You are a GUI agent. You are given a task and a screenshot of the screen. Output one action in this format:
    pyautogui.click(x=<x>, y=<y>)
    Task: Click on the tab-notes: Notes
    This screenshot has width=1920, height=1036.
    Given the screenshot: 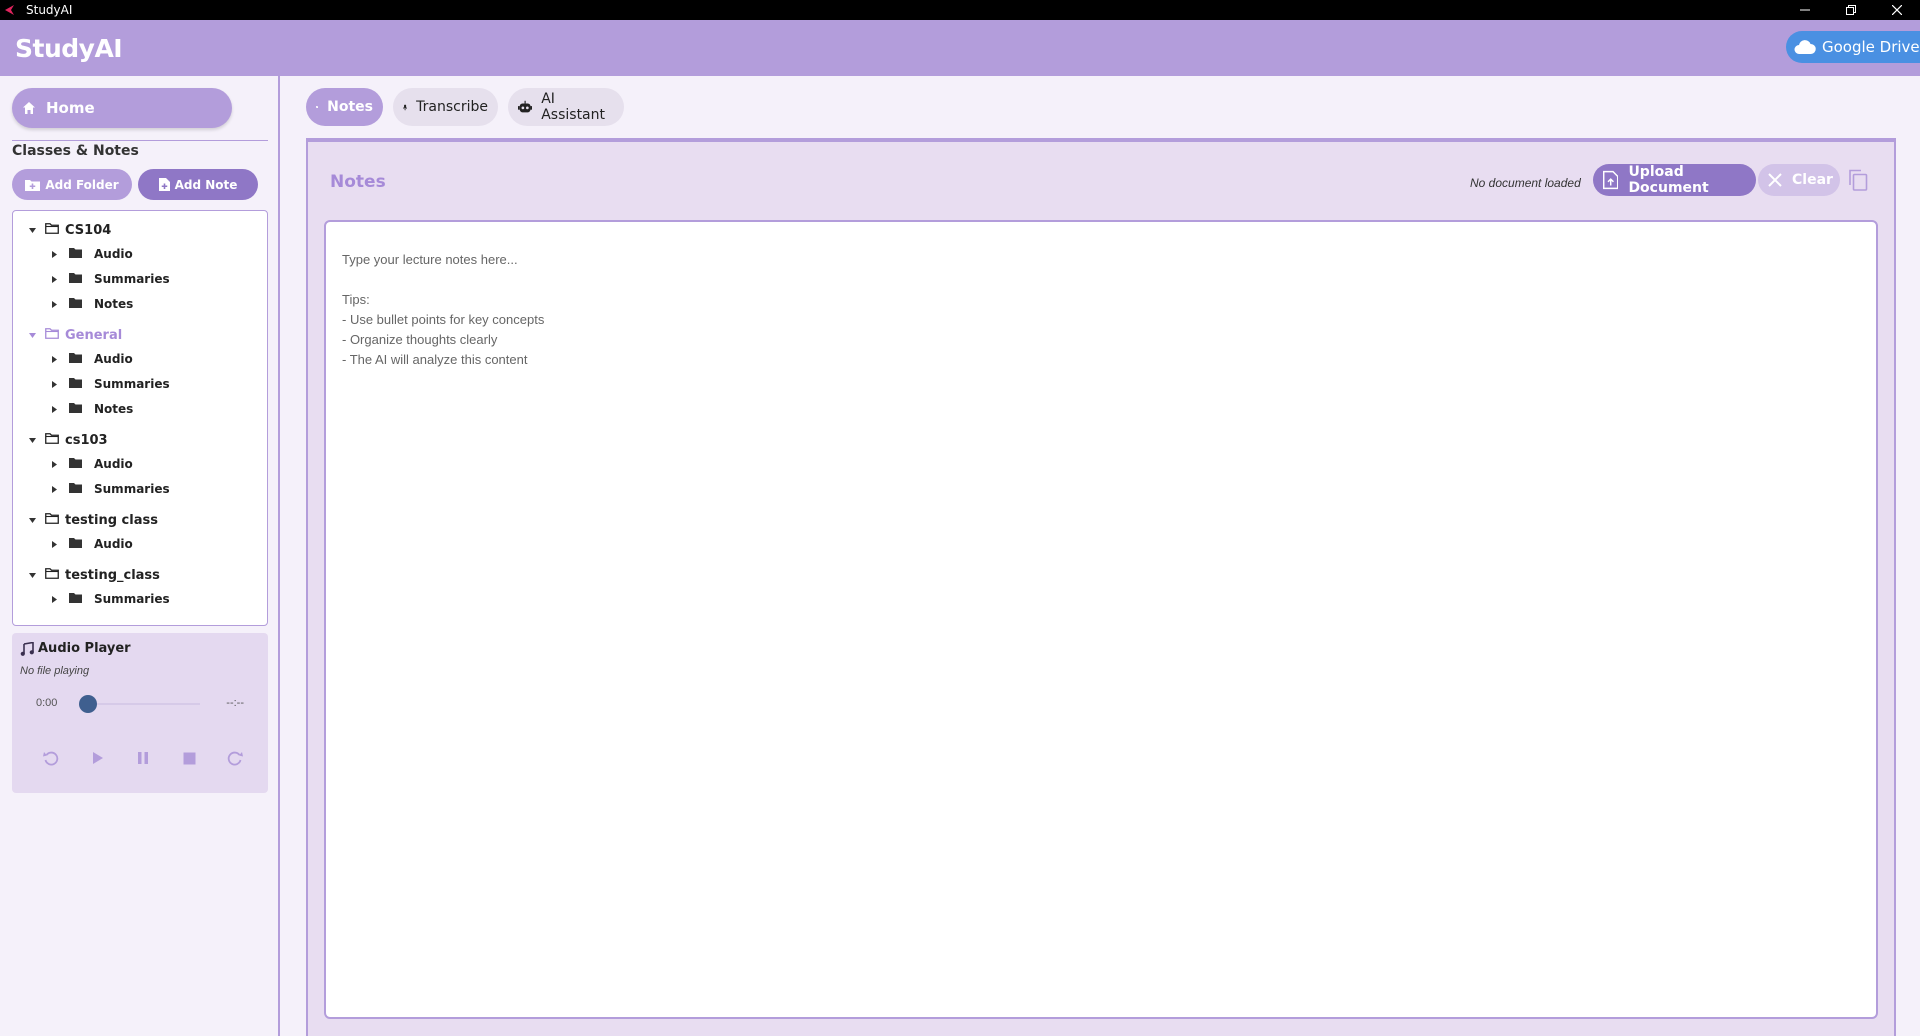 What is the action you would take?
    pyautogui.click(x=344, y=107)
    